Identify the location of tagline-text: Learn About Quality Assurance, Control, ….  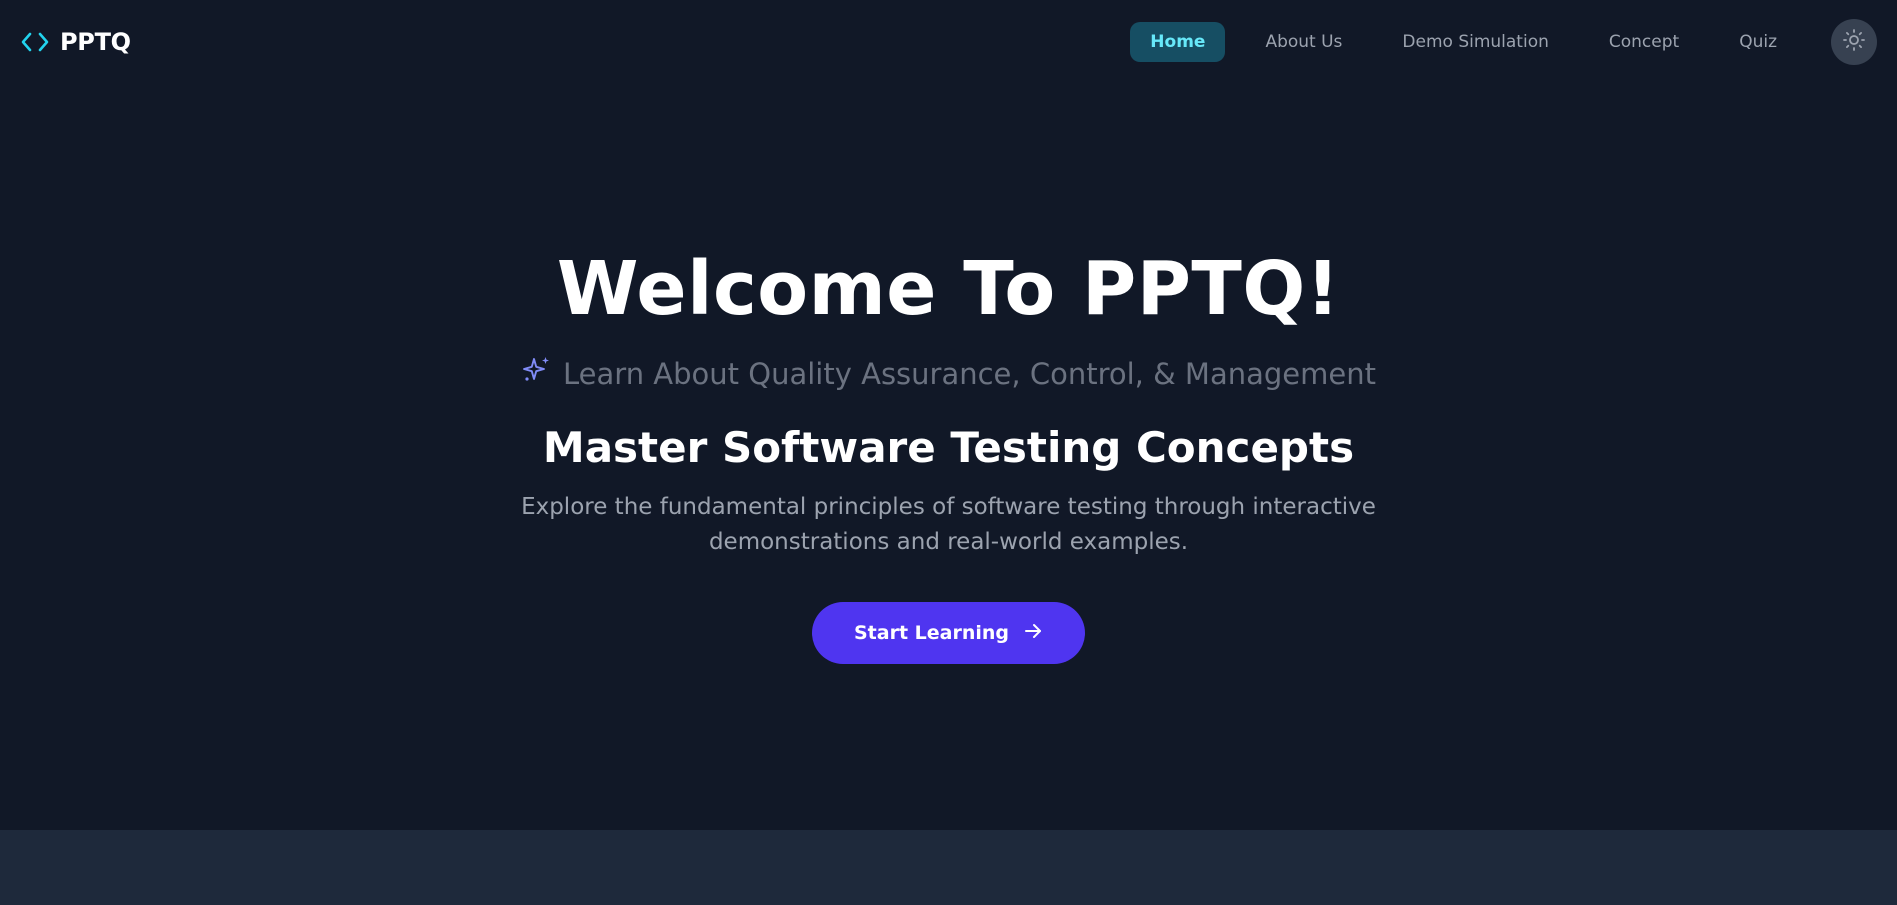
(969, 373).